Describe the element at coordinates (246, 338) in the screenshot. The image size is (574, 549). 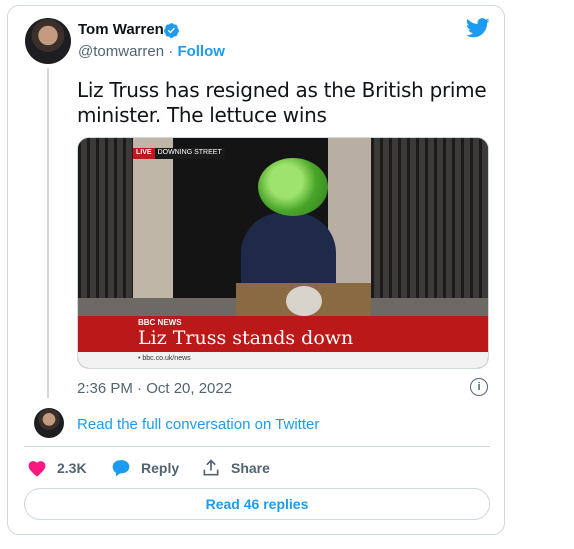
I see `news-headline: Liz Truss stands down` at that location.